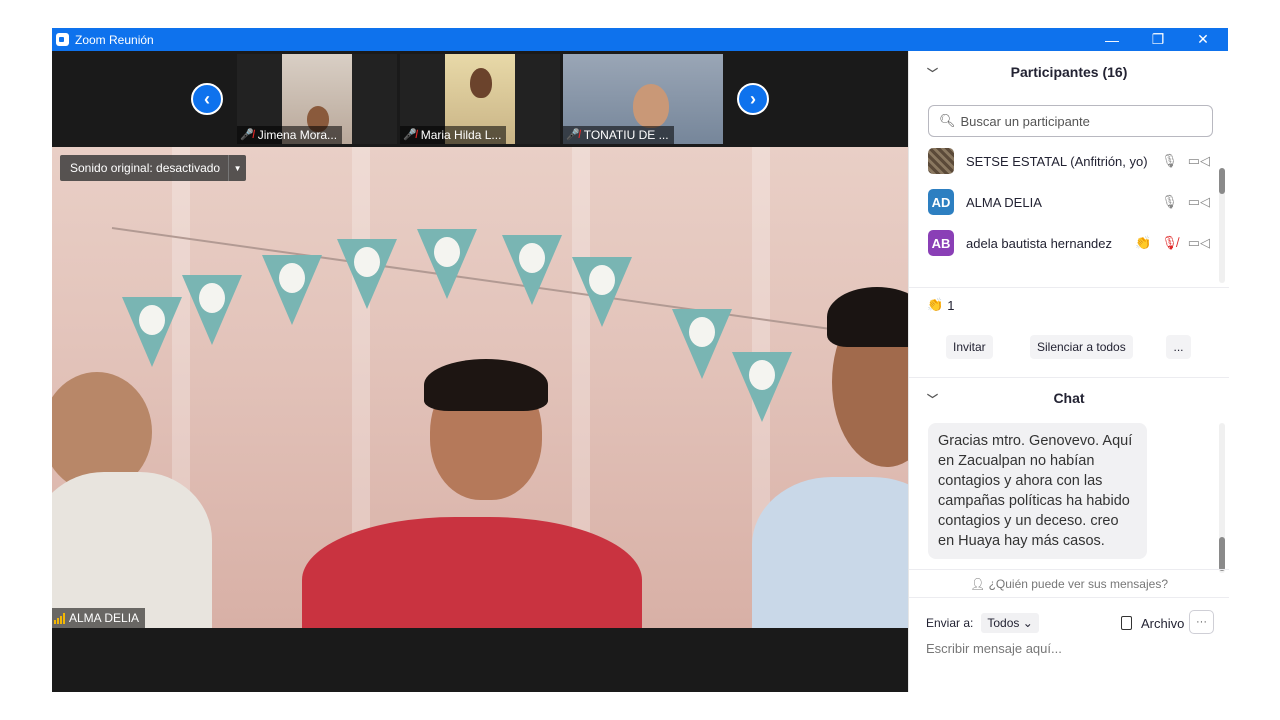 Image resolution: width=1280 pixels, height=720 pixels. I want to click on speaker-name: ALMA DELIA, so click(104, 618).